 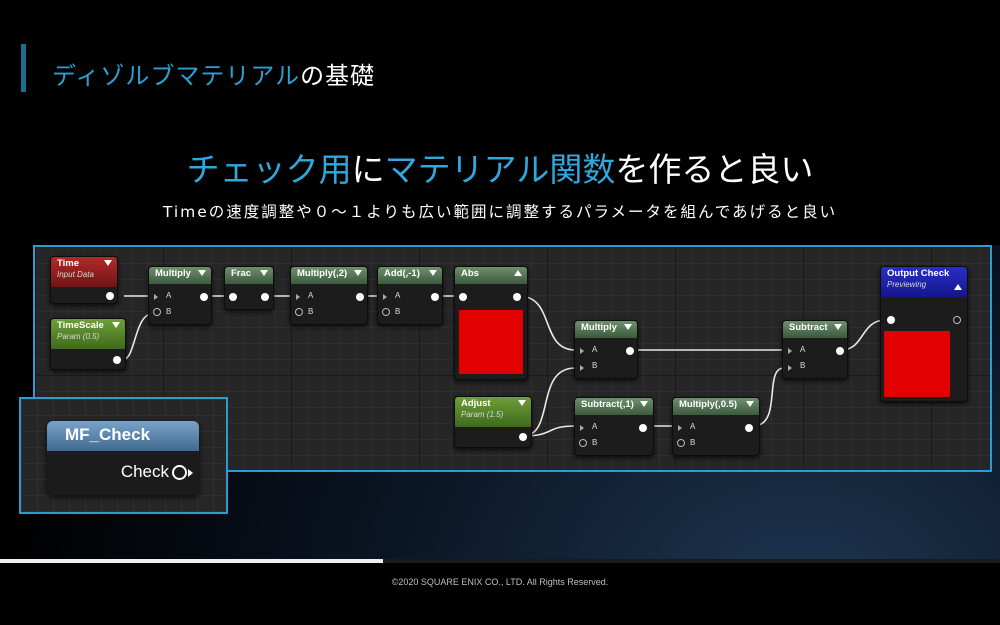 I want to click on pin-arrow-icon, so click(x=190, y=473).